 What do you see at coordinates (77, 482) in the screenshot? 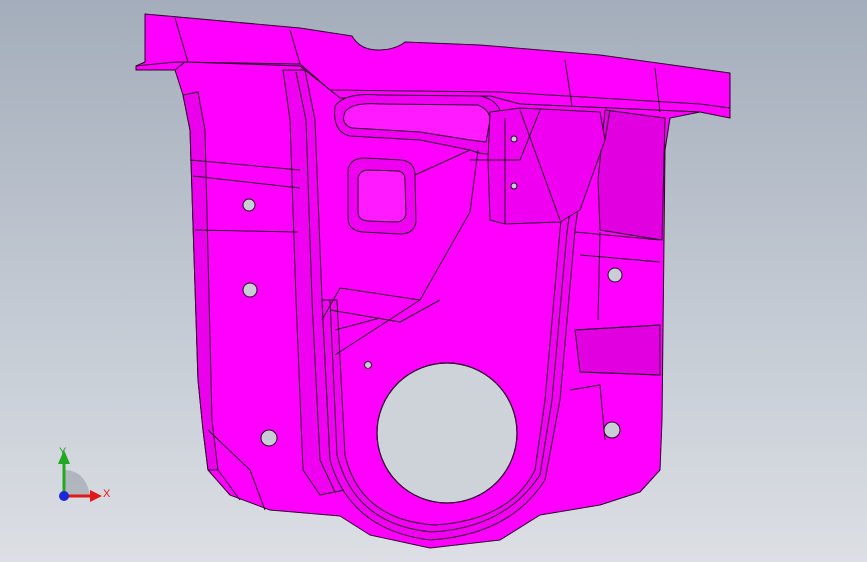
I see `triad-xy-plane` at bounding box center [77, 482].